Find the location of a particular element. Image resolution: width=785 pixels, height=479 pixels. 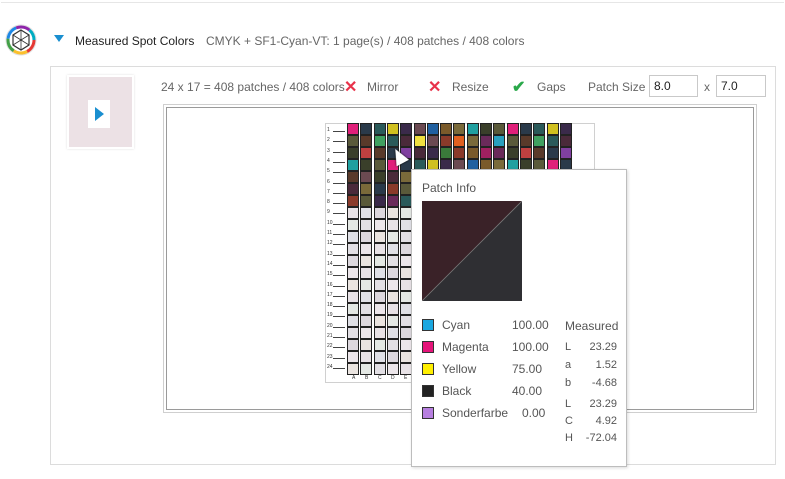

resize-toggle: Resize is located at coordinates (470, 87).